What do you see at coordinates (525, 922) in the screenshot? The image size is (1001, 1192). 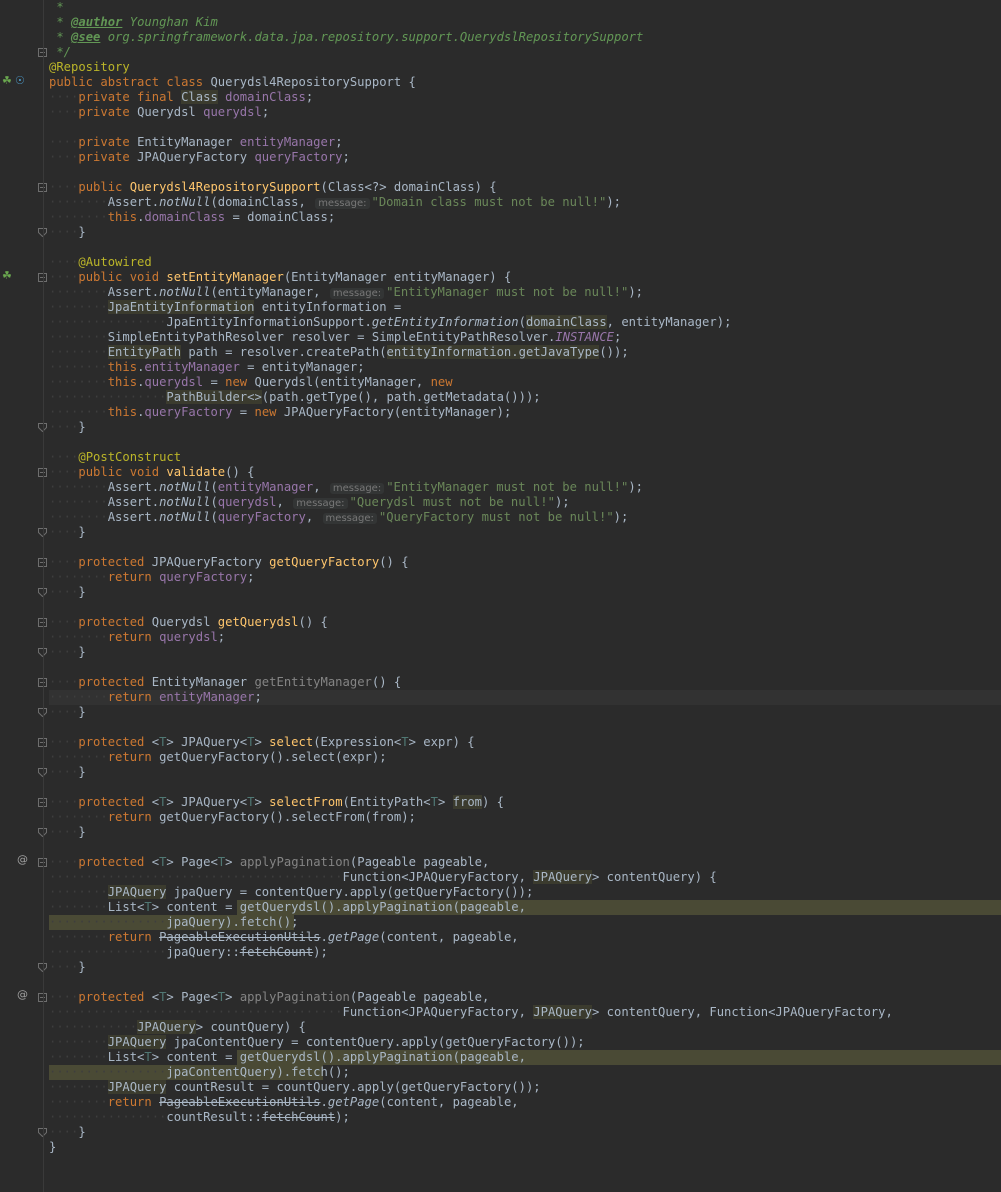 I see `code-line: ················jpaQuery).fetch();` at bounding box center [525, 922].